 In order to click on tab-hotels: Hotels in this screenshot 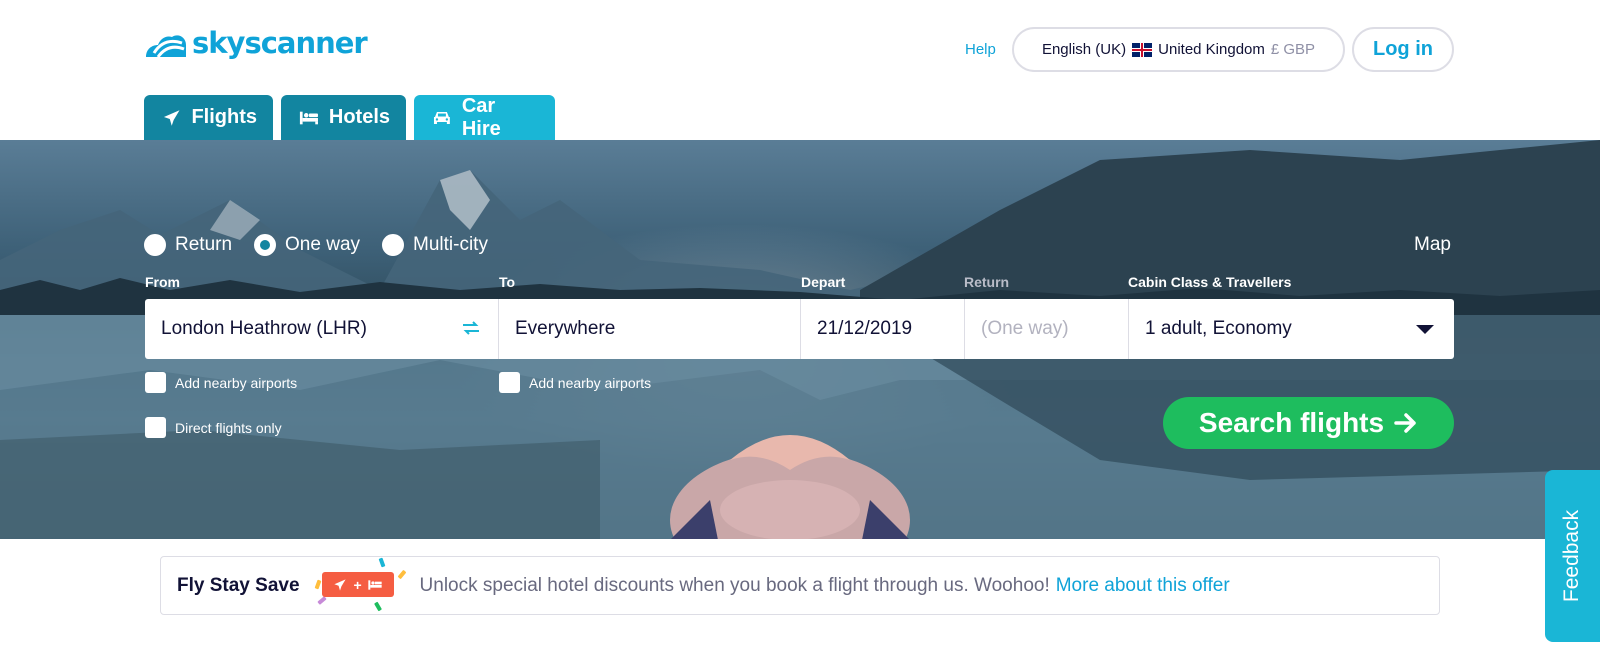, I will do `click(343, 117)`.